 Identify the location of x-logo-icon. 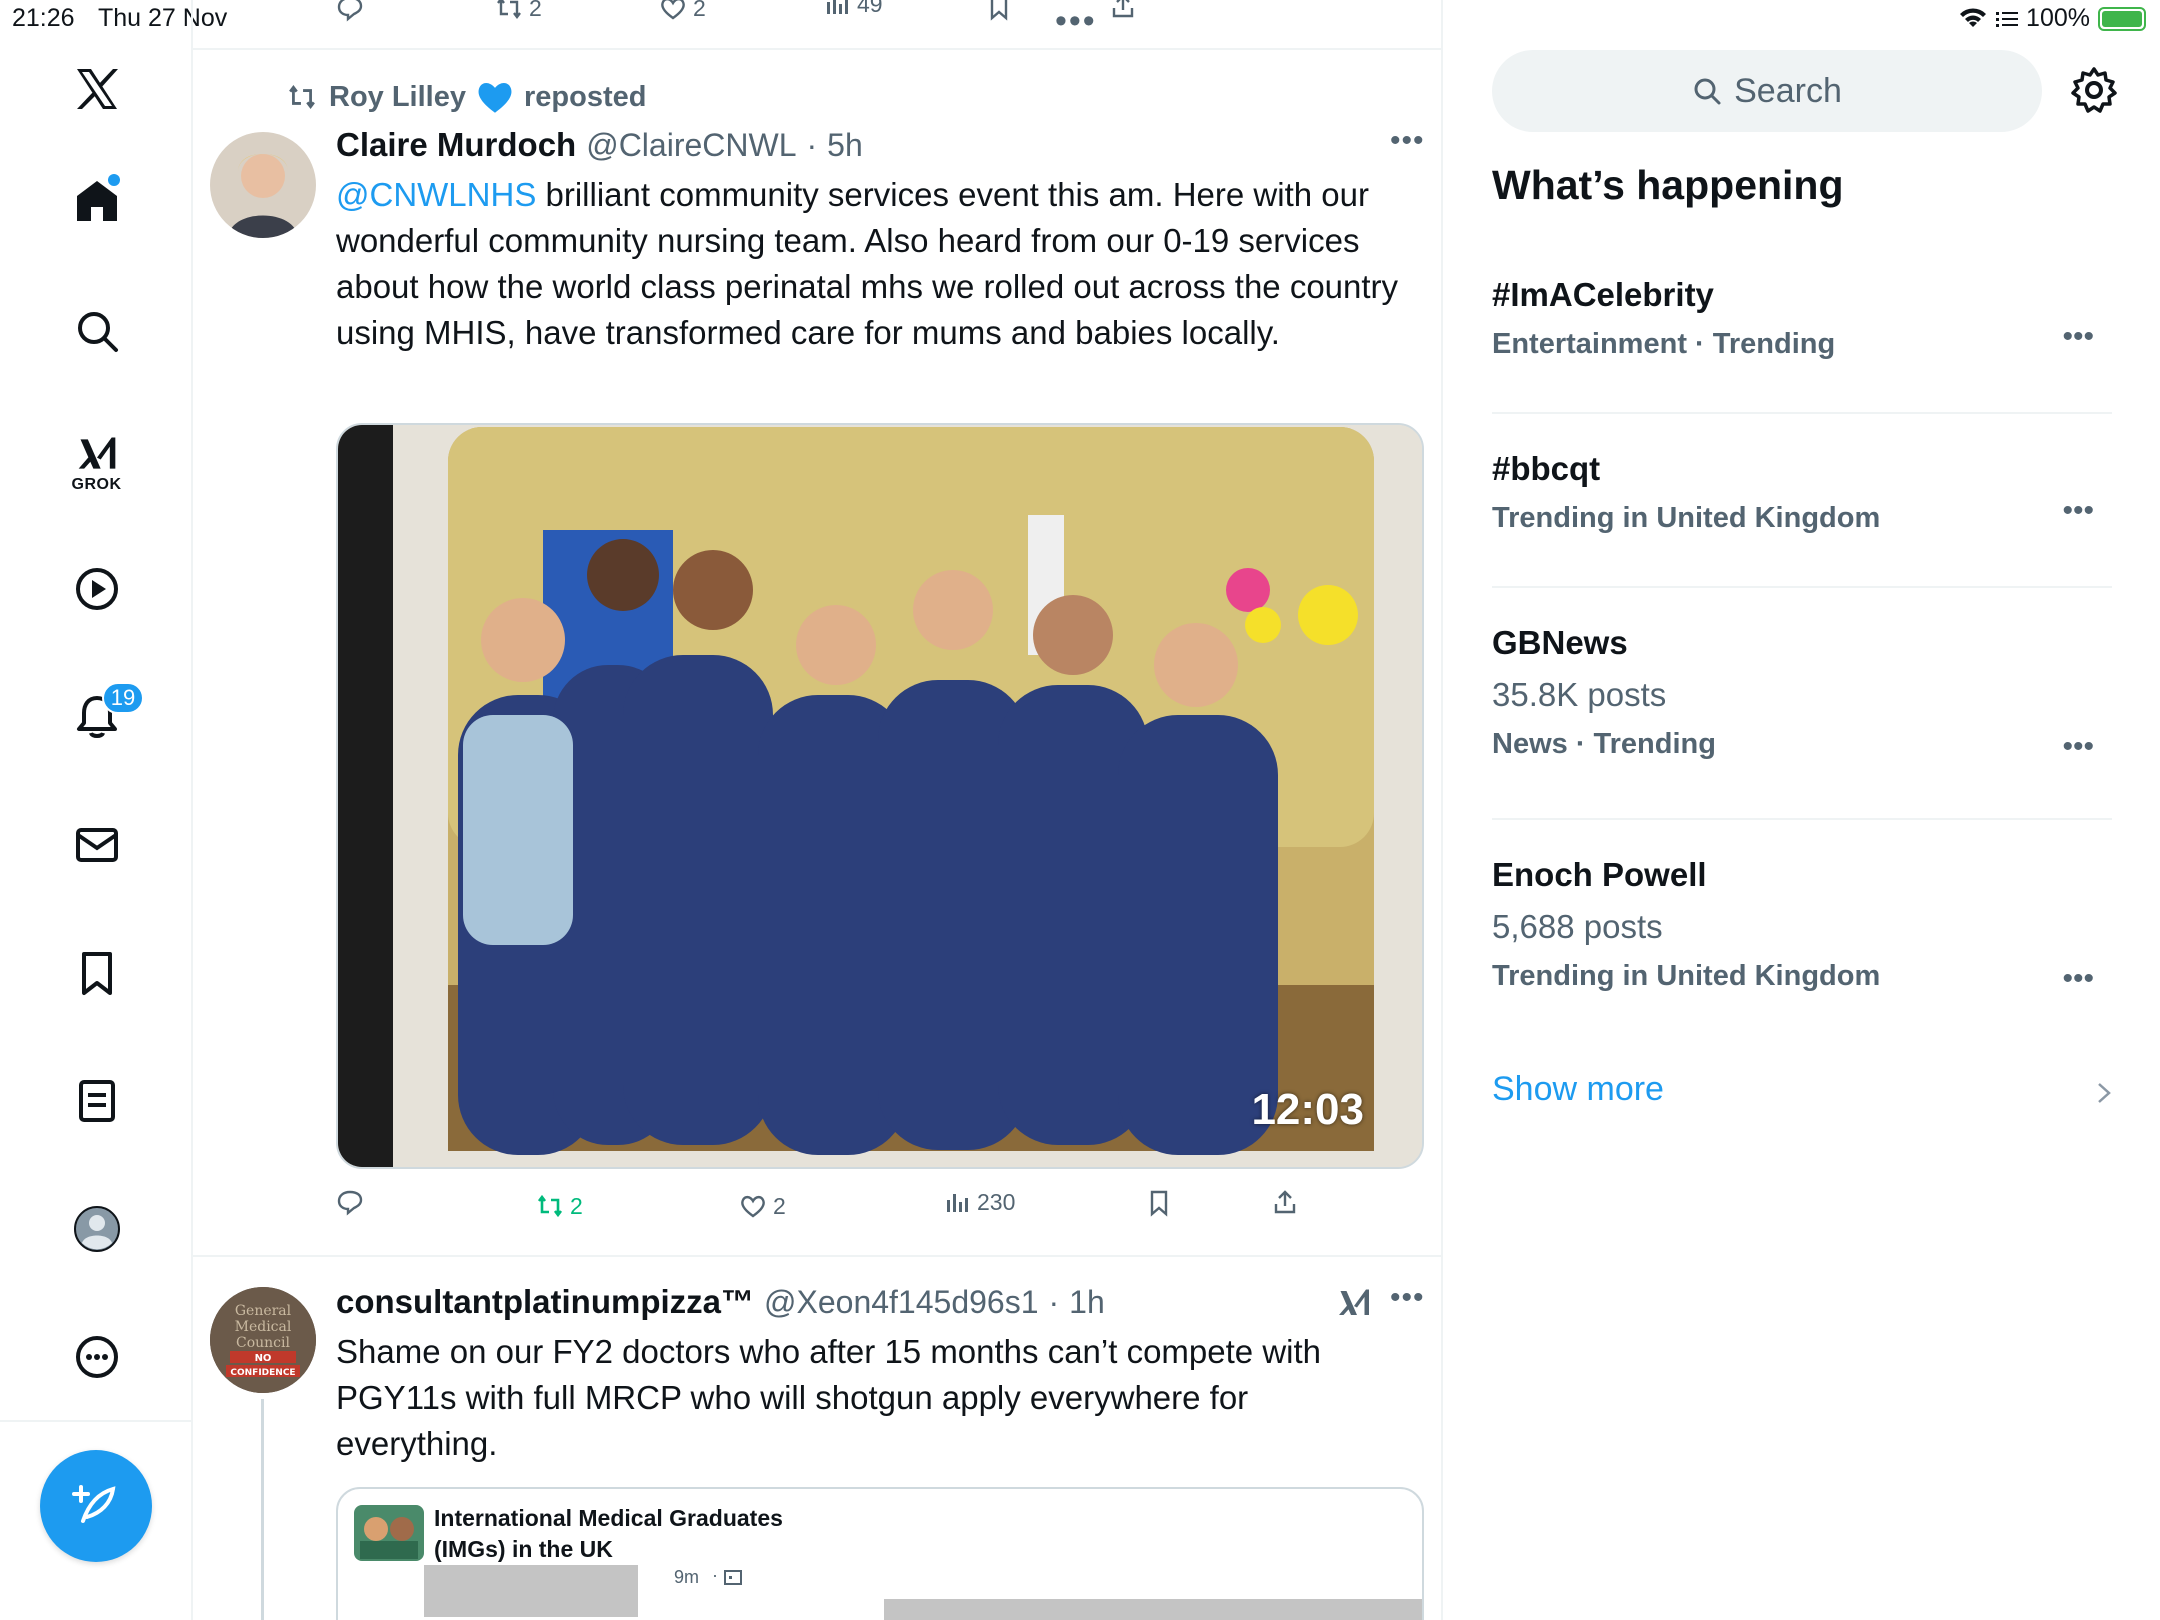
(97, 89).